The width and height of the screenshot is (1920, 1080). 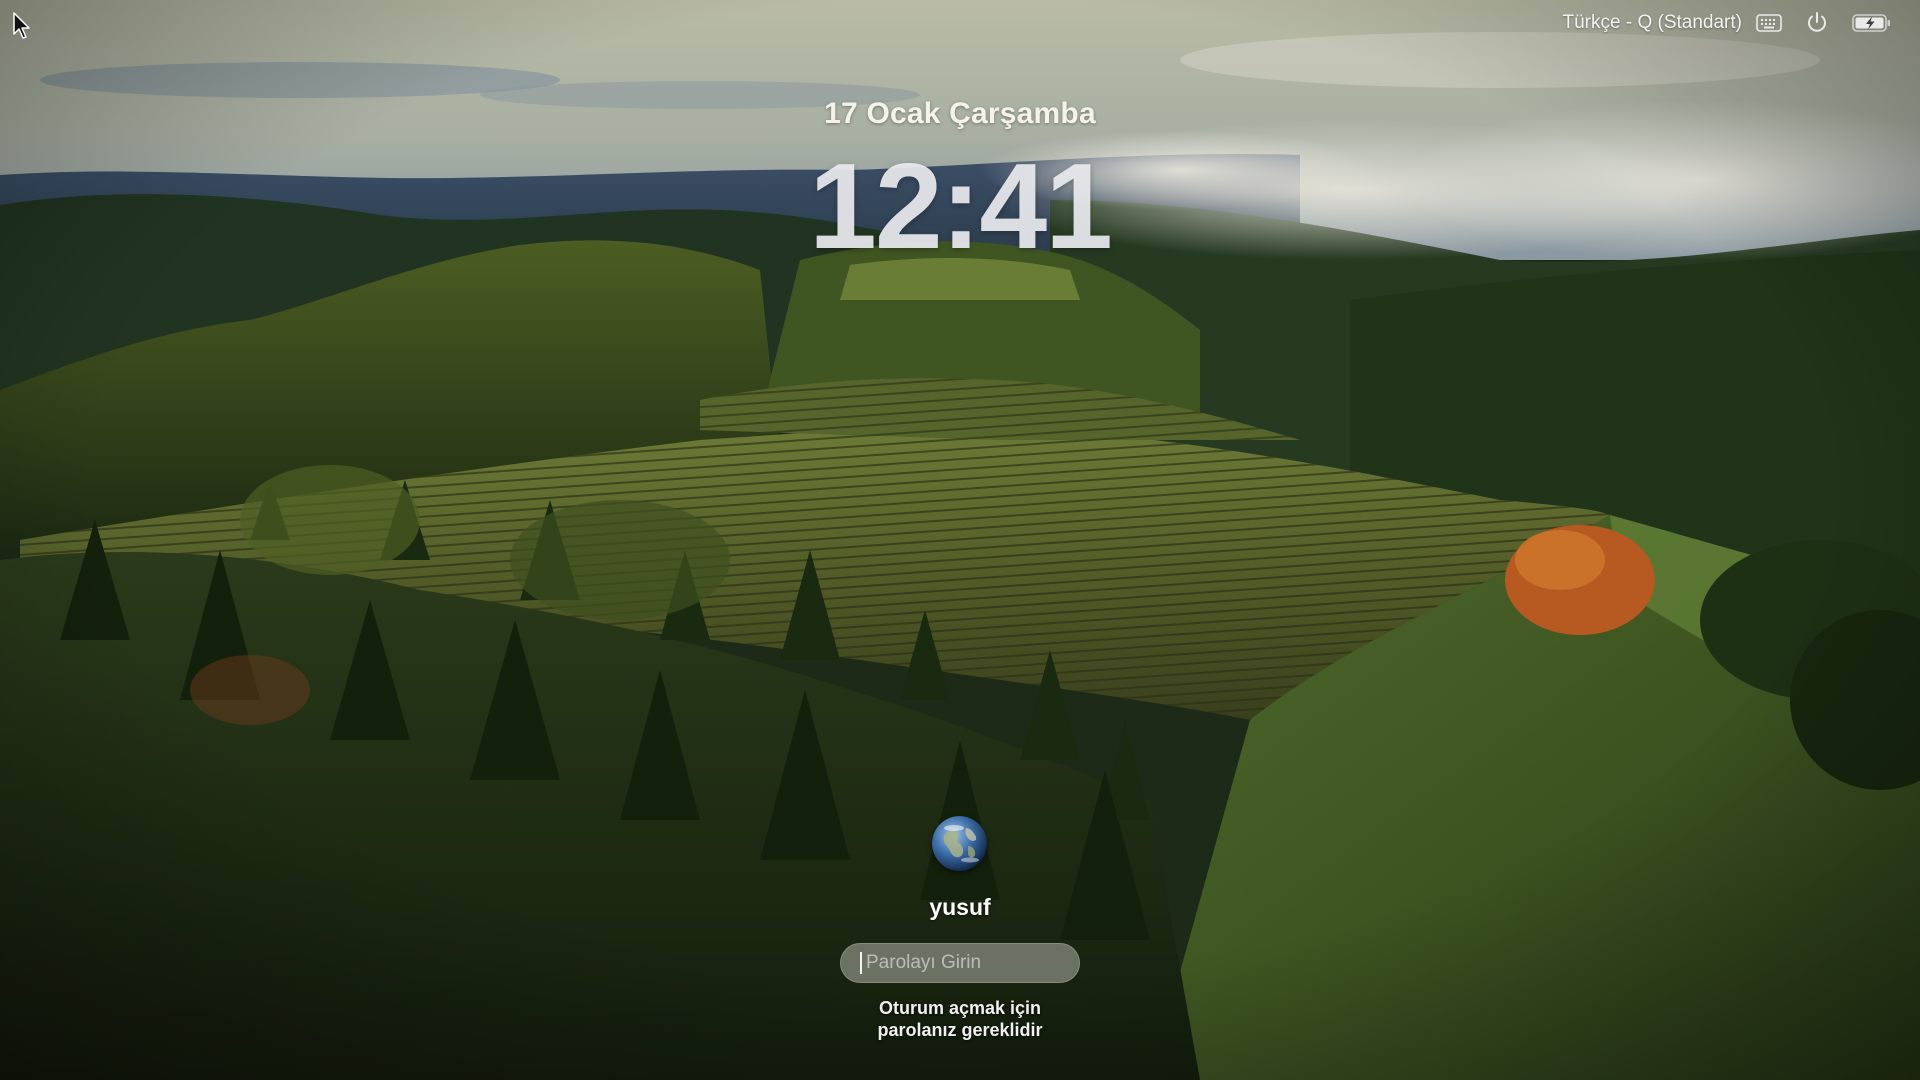 I want to click on hint-line-2: parolanız gereklidir, so click(x=960, y=1030).